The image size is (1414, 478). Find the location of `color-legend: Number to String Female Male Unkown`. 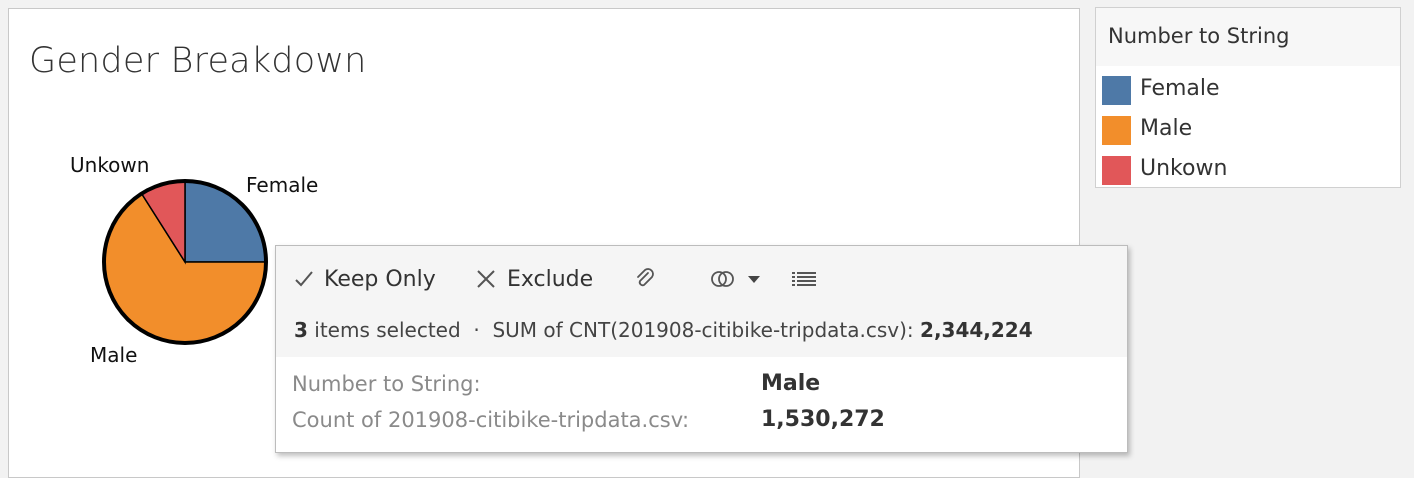

color-legend: Number to String Female Male Unkown is located at coordinates (1248, 97).